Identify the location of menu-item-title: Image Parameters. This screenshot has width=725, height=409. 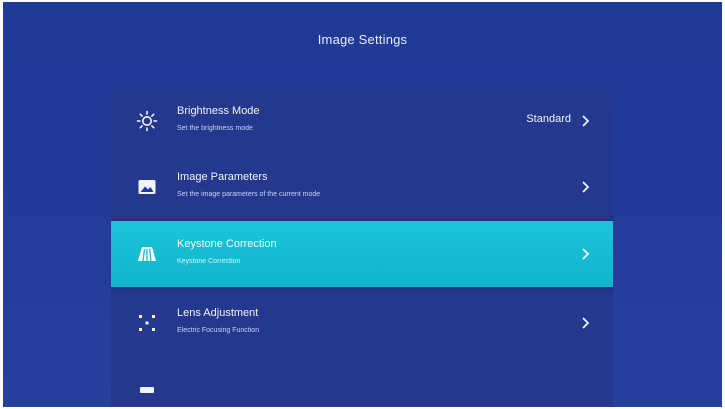
(222, 177).